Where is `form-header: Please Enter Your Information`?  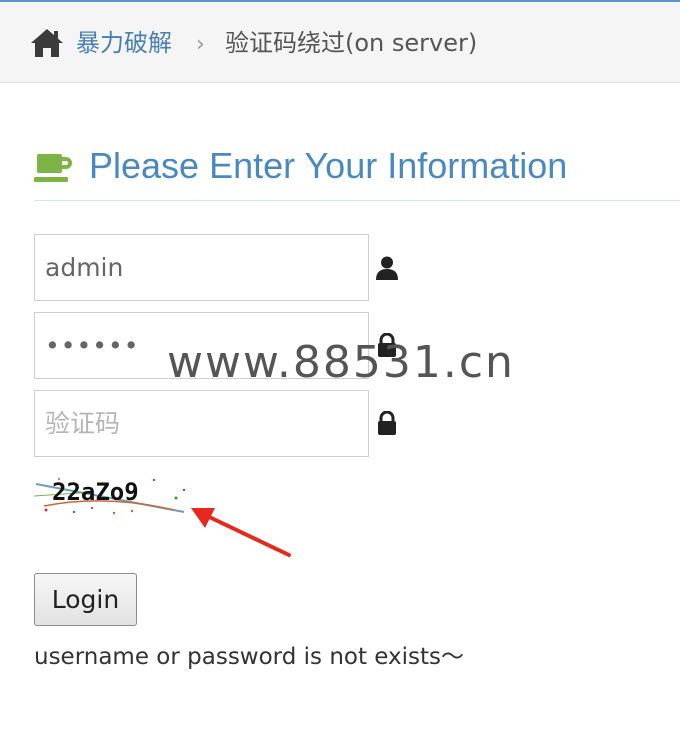 form-header: Please Enter Your Information is located at coordinates (357, 170).